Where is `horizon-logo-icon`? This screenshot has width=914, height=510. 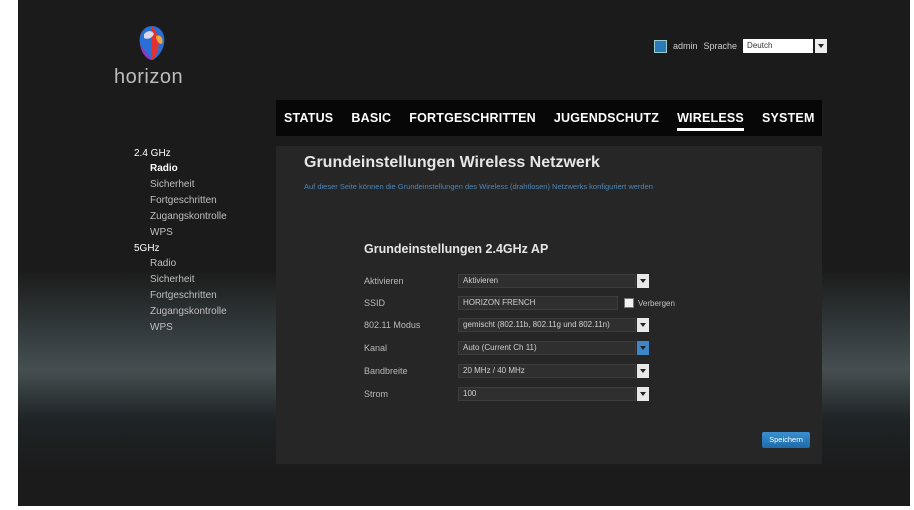
horizon-logo-icon is located at coordinates (152, 43).